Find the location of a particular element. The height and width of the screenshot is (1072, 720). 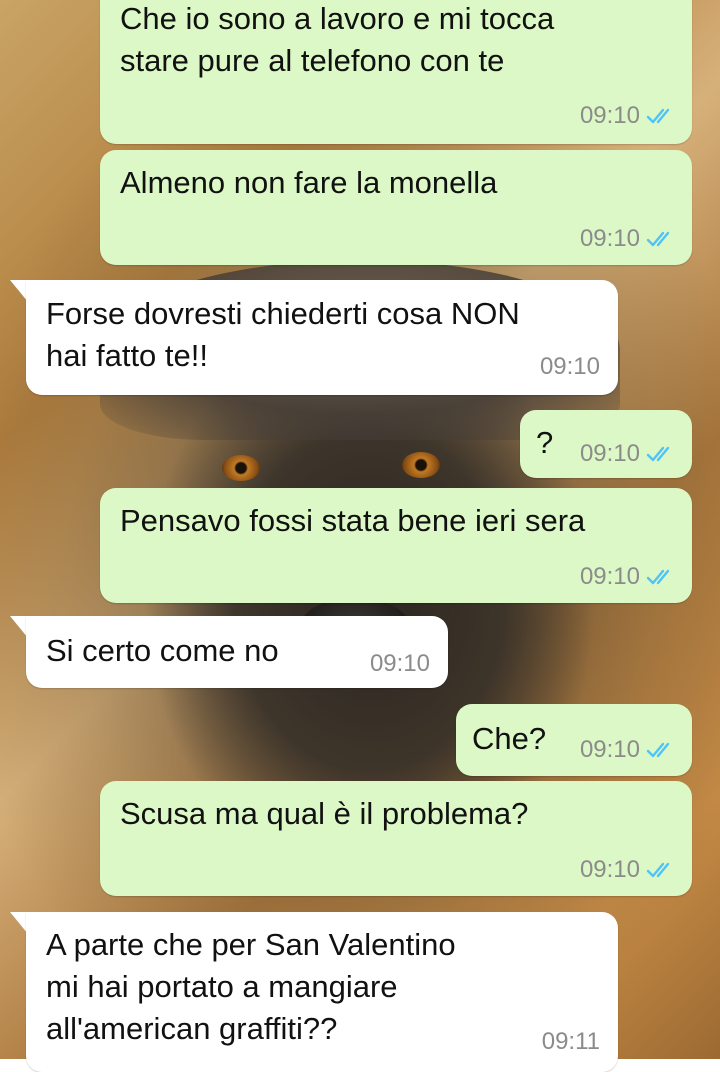

message-line: A parte che per San Valentino is located at coordinates (251, 944).